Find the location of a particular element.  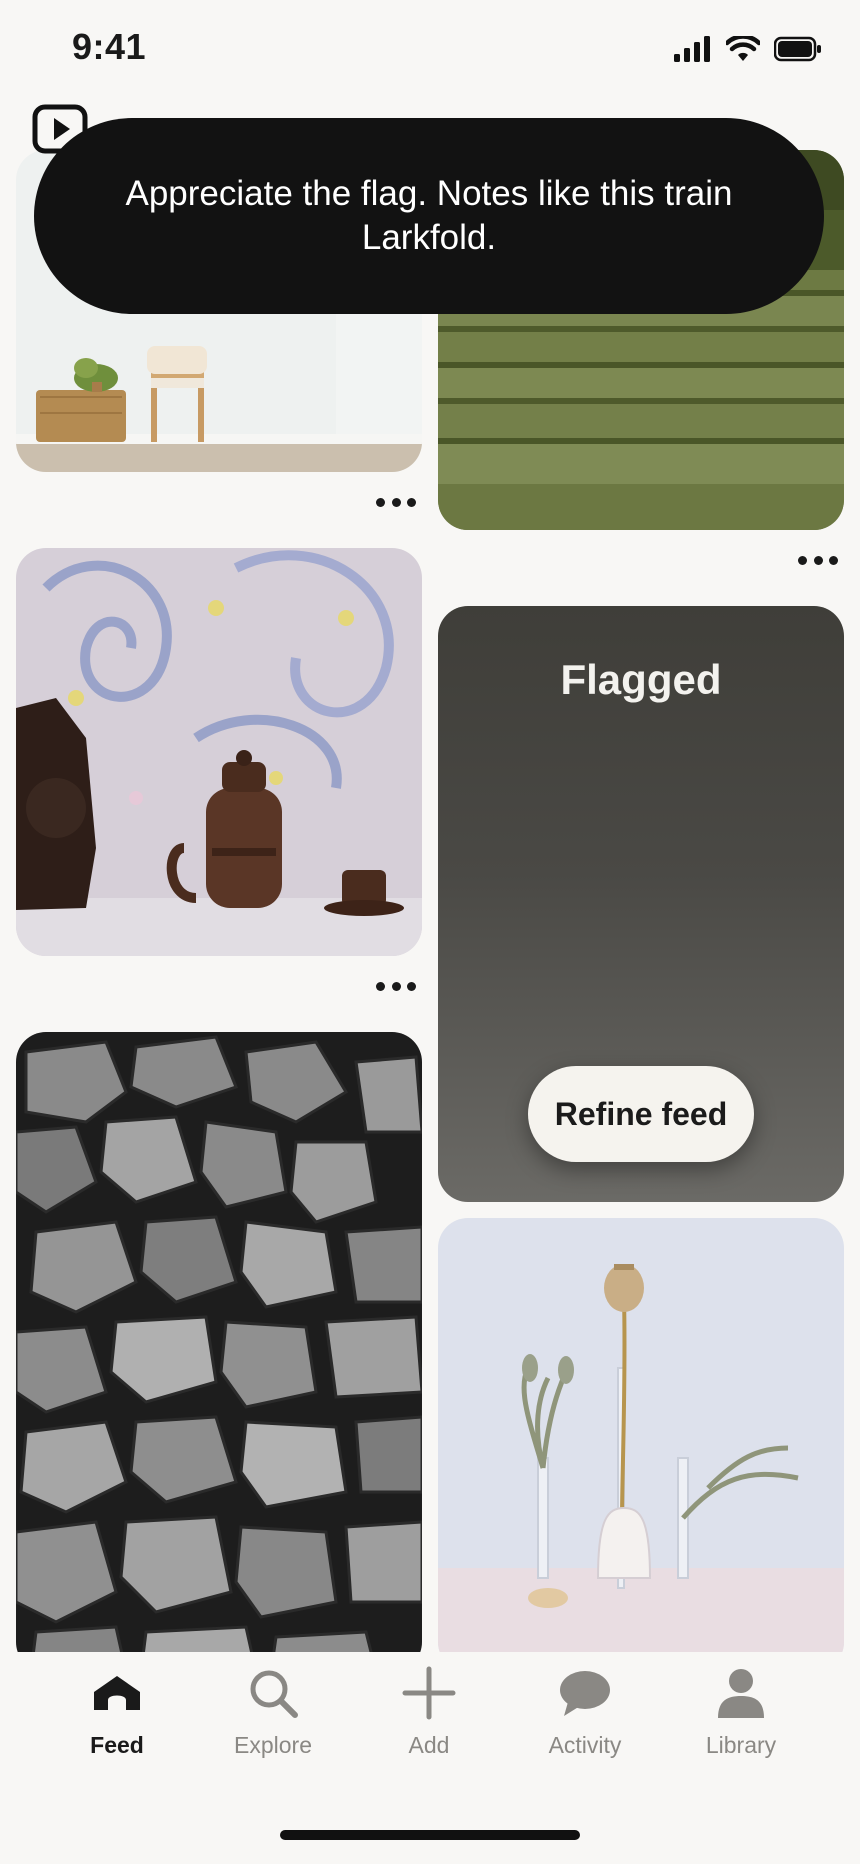

plus-icon is located at coordinates (429, 1693).